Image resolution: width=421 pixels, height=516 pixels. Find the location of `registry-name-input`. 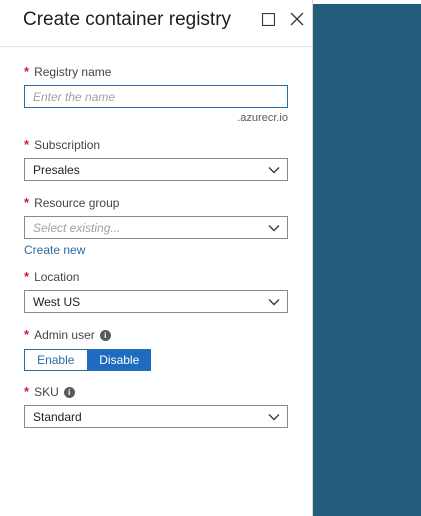

registry-name-input is located at coordinates (156, 96).